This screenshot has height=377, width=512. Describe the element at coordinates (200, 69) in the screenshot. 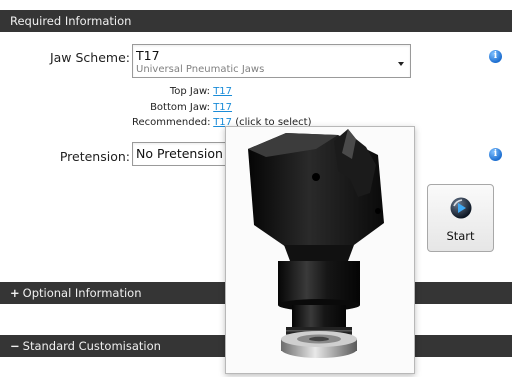

I see `jaw-scheme-description: Universal Pneumatic Jaws` at that location.